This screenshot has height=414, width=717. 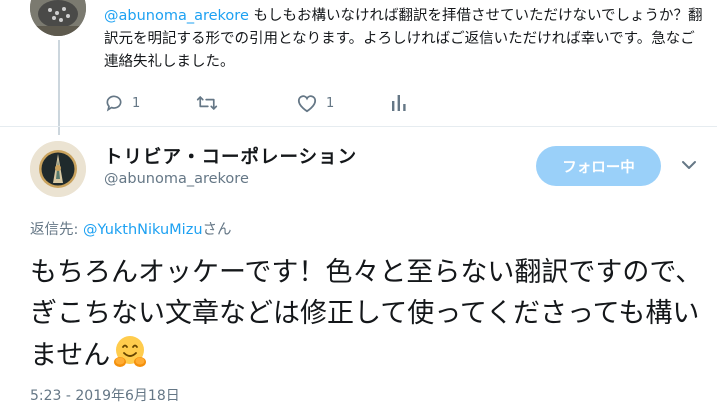 What do you see at coordinates (217, 230) in the screenshot?
I see `replying-suffix: さん` at bounding box center [217, 230].